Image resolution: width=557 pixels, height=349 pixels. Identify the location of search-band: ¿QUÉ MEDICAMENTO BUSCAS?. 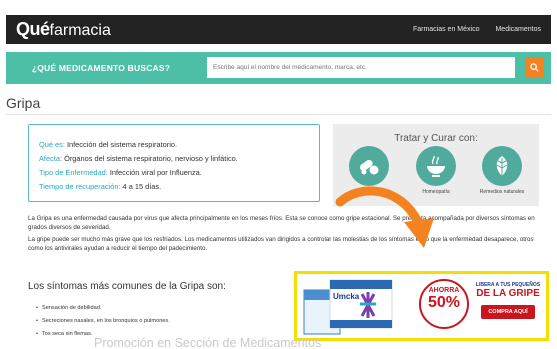
(278, 68).